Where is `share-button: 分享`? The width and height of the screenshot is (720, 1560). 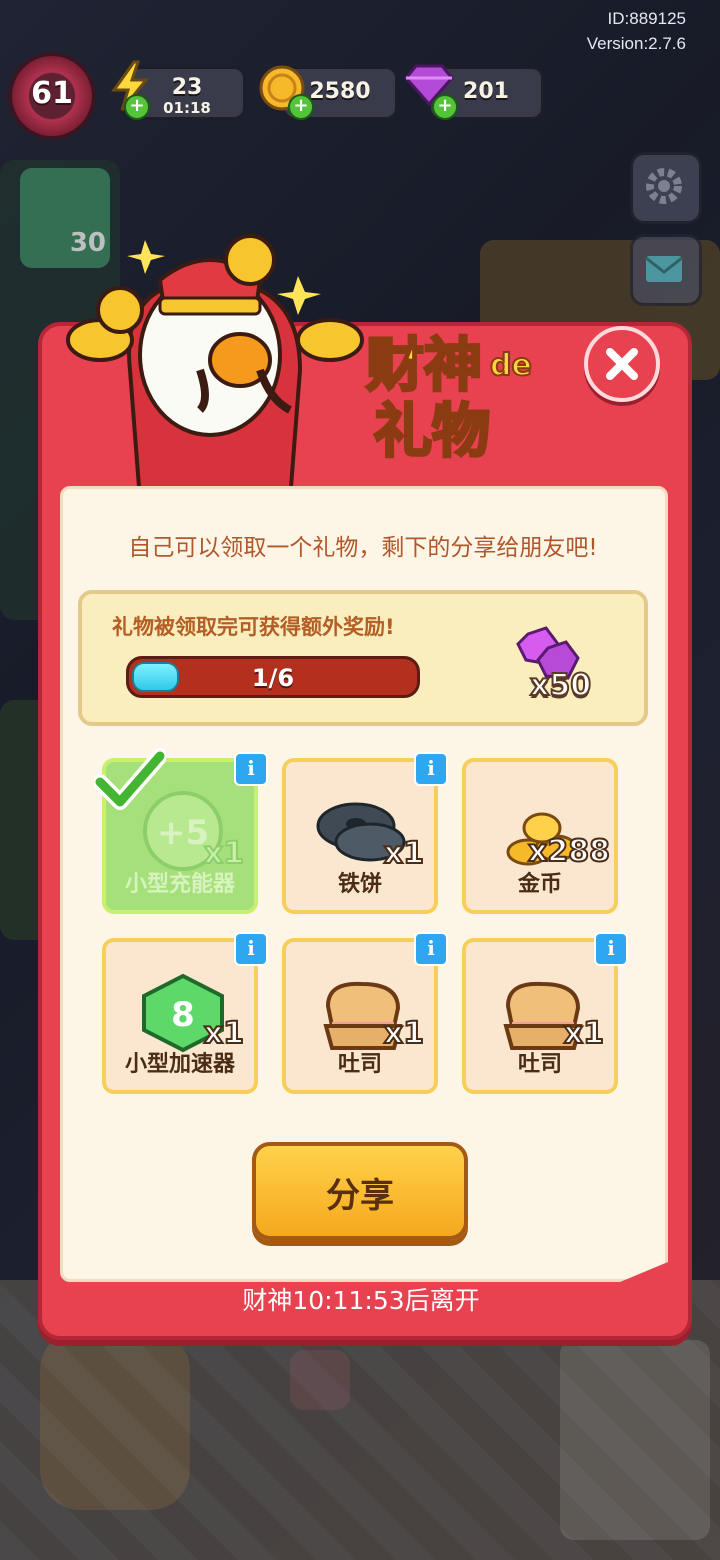
share-button: 分享 is located at coordinates (360, 1191).